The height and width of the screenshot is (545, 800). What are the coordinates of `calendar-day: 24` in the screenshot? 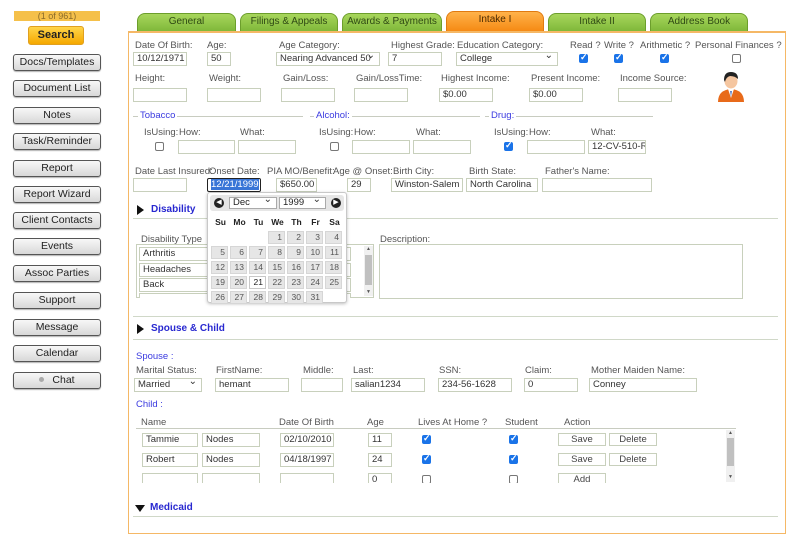 It's located at (314, 282).